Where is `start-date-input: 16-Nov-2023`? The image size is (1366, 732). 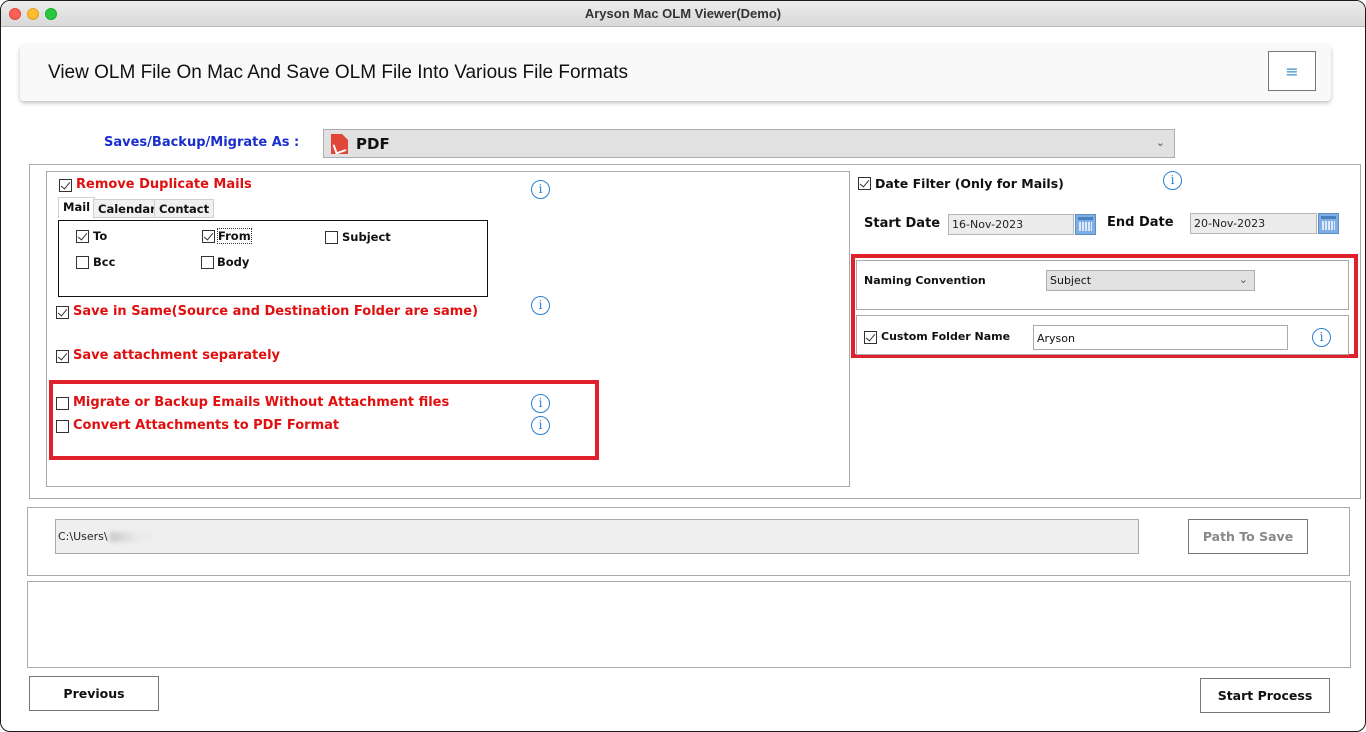
start-date-input: 16-Nov-2023 is located at coordinates (1011, 224).